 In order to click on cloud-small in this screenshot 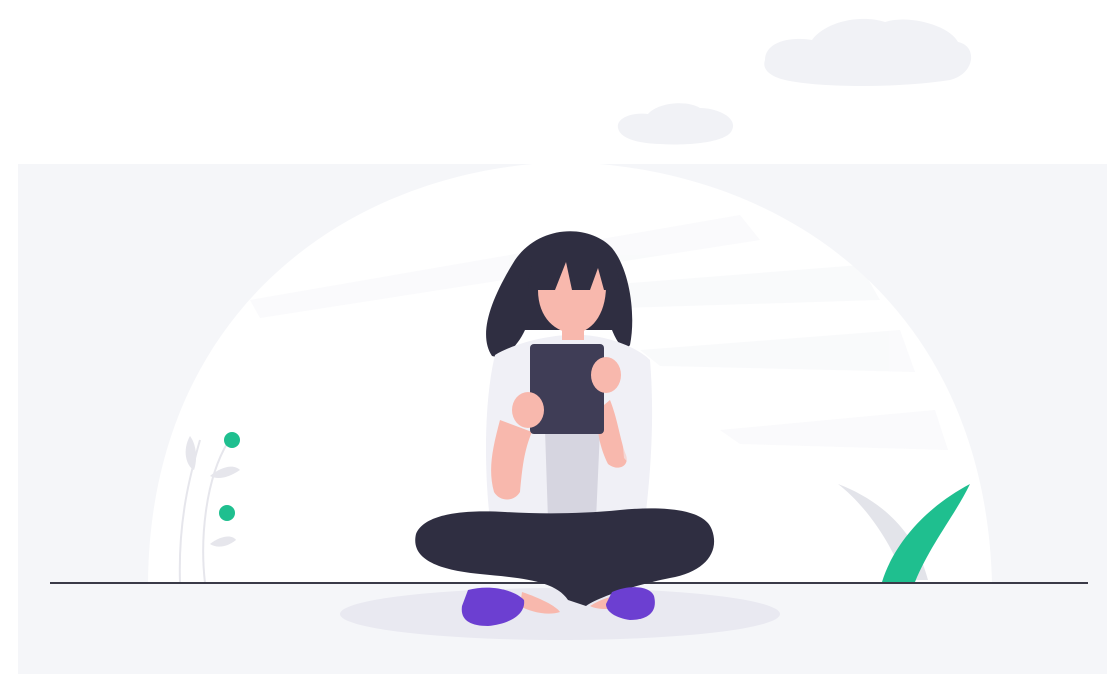, I will do `click(675, 124)`.